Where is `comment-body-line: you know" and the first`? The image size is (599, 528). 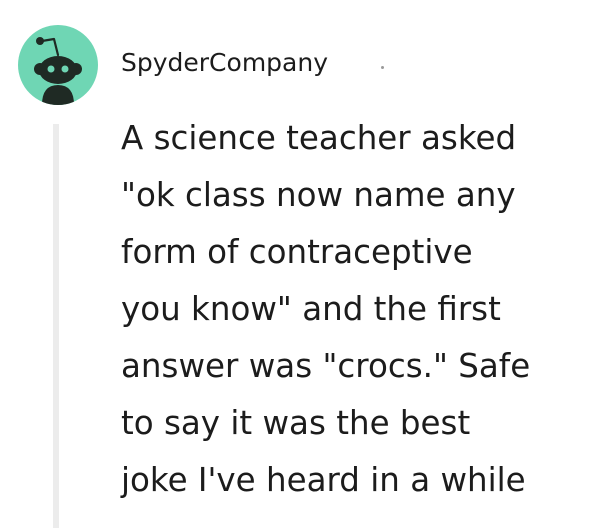 comment-body-line: you know" and the first is located at coordinates (311, 309).